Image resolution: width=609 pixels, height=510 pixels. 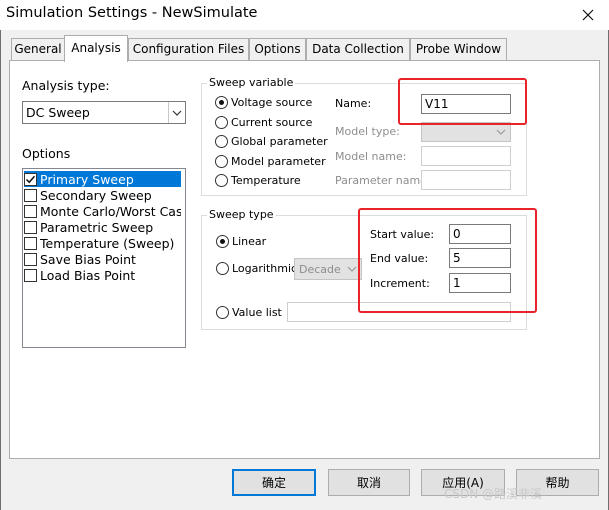 I want to click on window-title: Simulation Settings - NewSimulate, so click(x=132, y=13).